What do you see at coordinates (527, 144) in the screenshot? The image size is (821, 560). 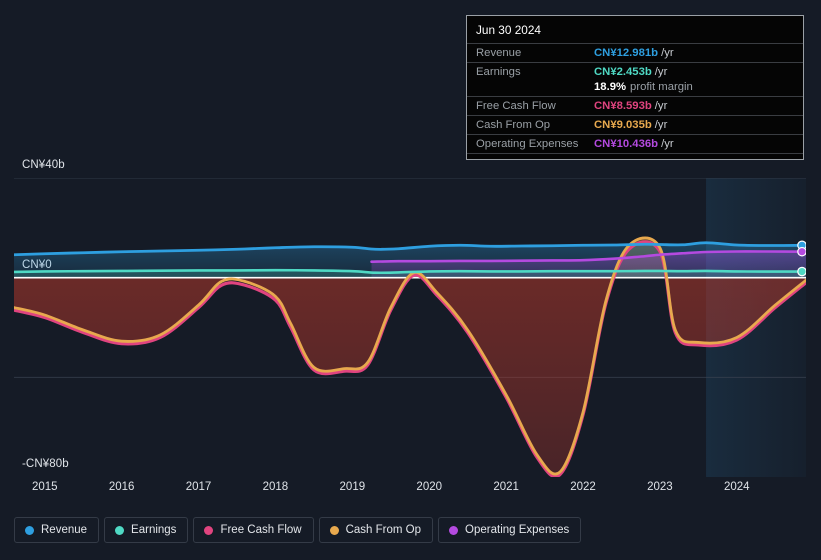 I see `tooltip-row-label: Operating Expenses` at bounding box center [527, 144].